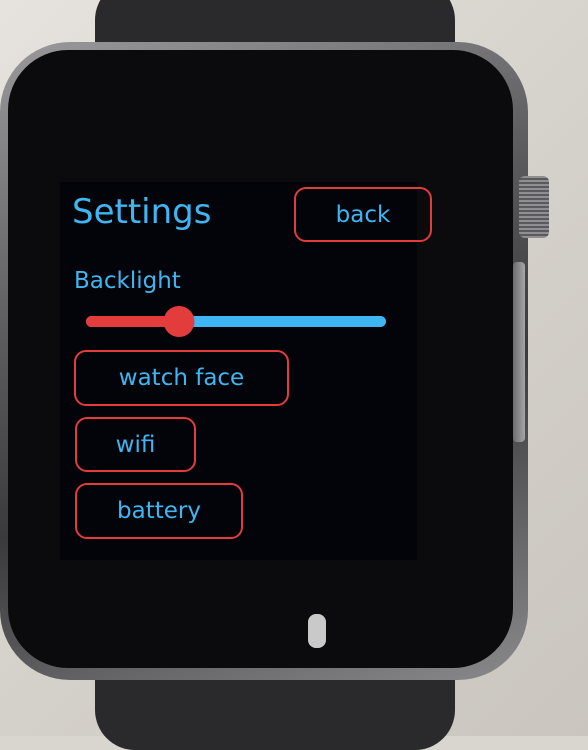 The height and width of the screenshot is (750, 588). Describe the element at coordinates (317, 631) in the screenshot. I see `microphone-icon` at that location.